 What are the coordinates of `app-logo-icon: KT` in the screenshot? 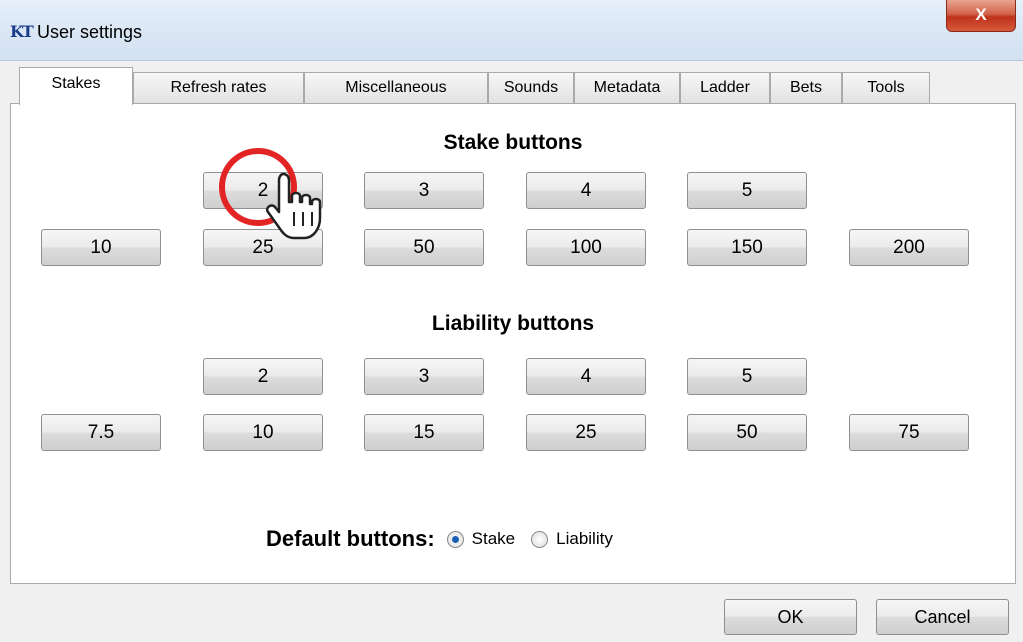 It's located at (22, 31).